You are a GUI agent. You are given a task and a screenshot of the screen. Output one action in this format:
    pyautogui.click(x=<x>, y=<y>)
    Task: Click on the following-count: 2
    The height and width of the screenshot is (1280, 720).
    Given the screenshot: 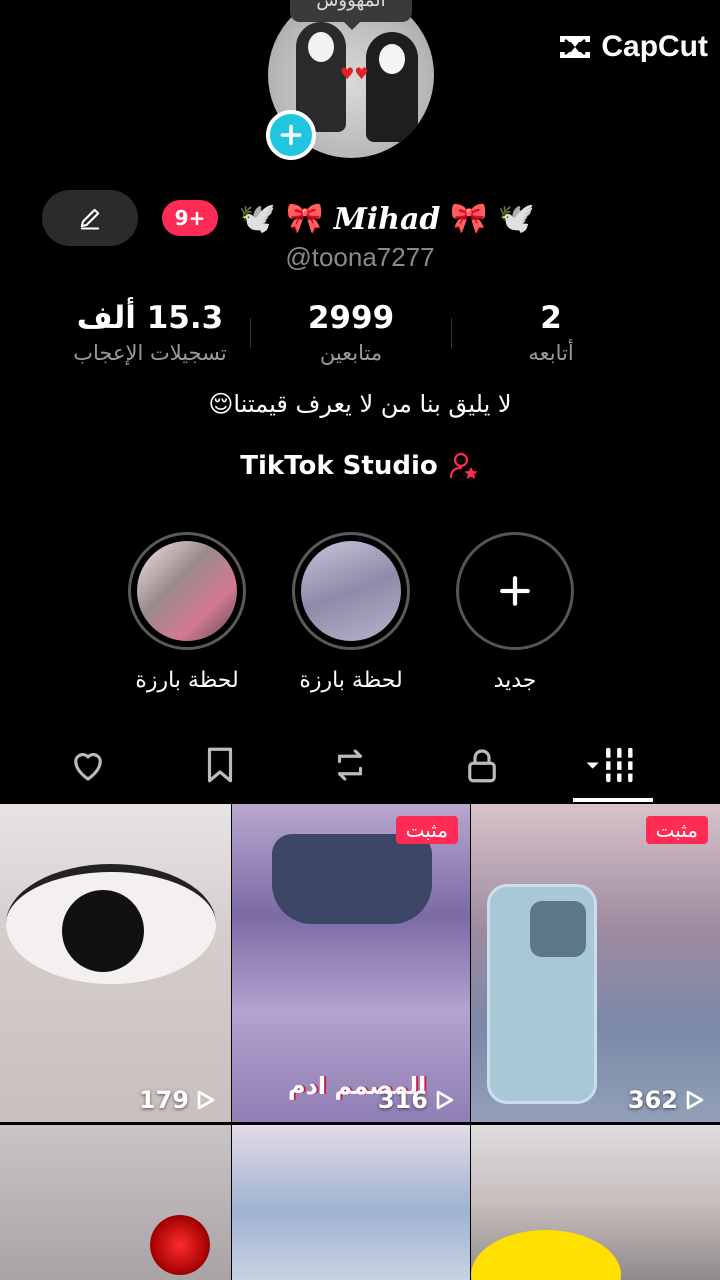 What is the action you would take?
    pyautogui.click(x=551, y=318)
    